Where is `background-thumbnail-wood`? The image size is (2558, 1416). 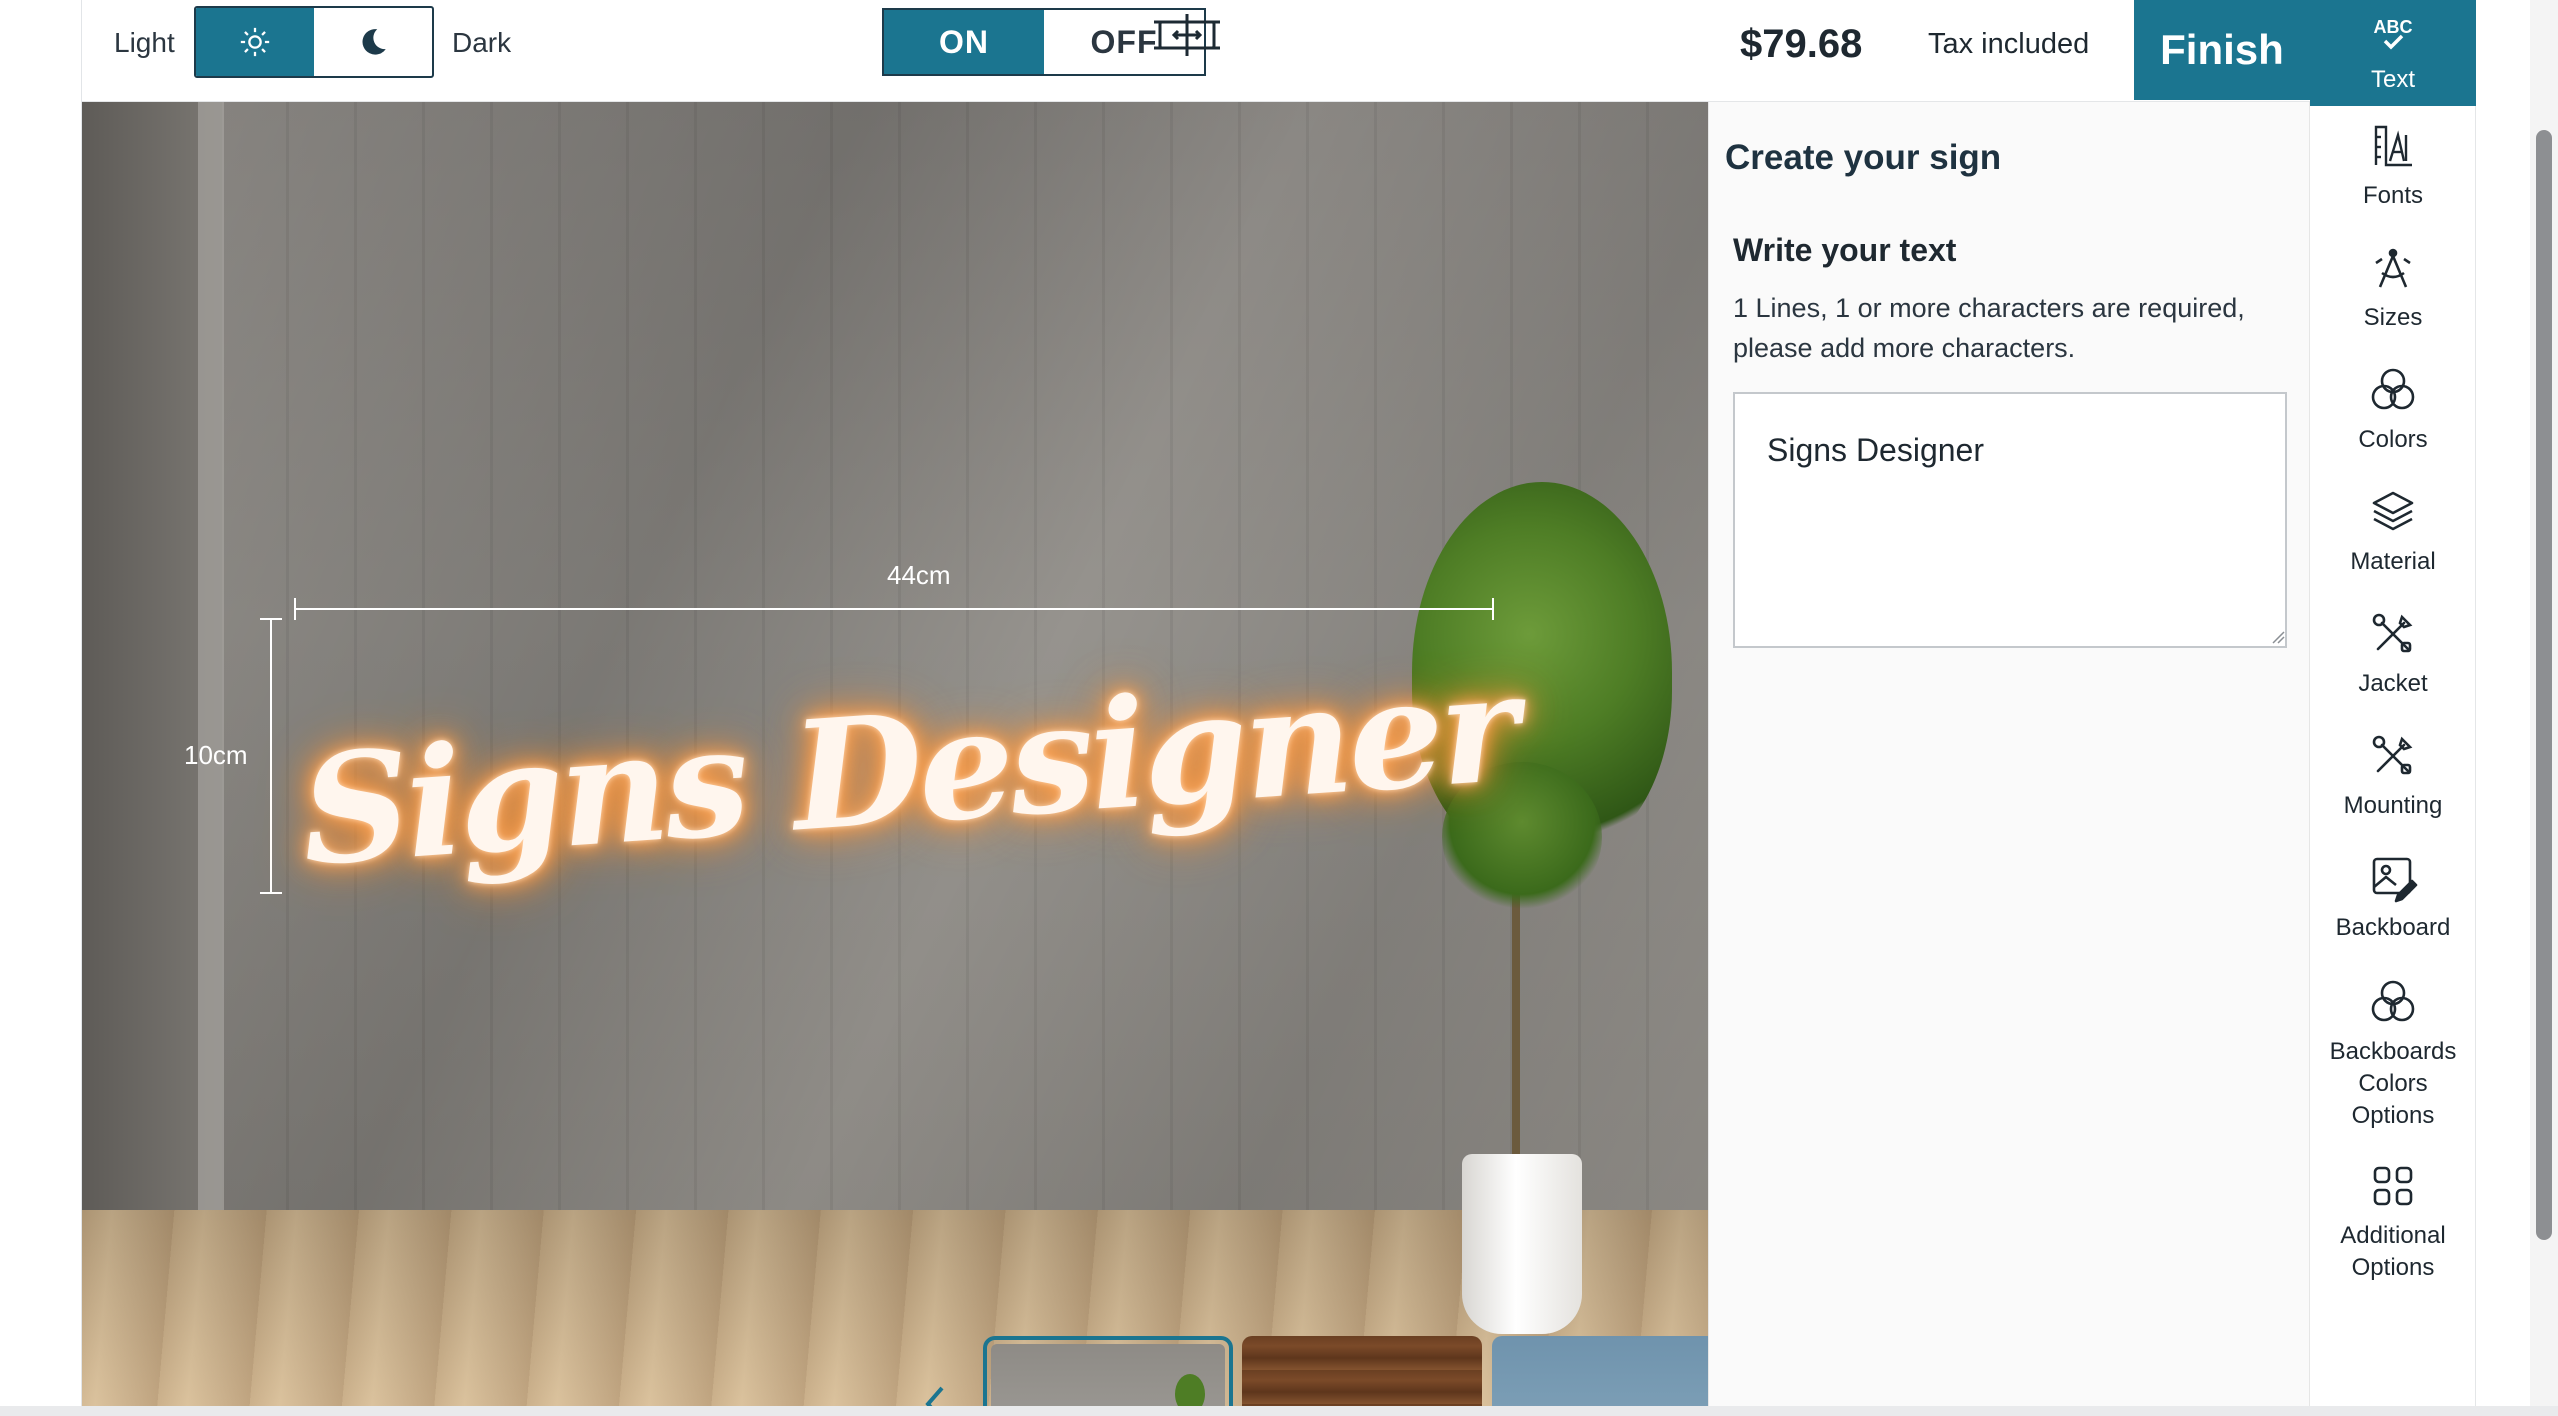 background-thumbnail-wood is located at coordinates (1362, 1371).